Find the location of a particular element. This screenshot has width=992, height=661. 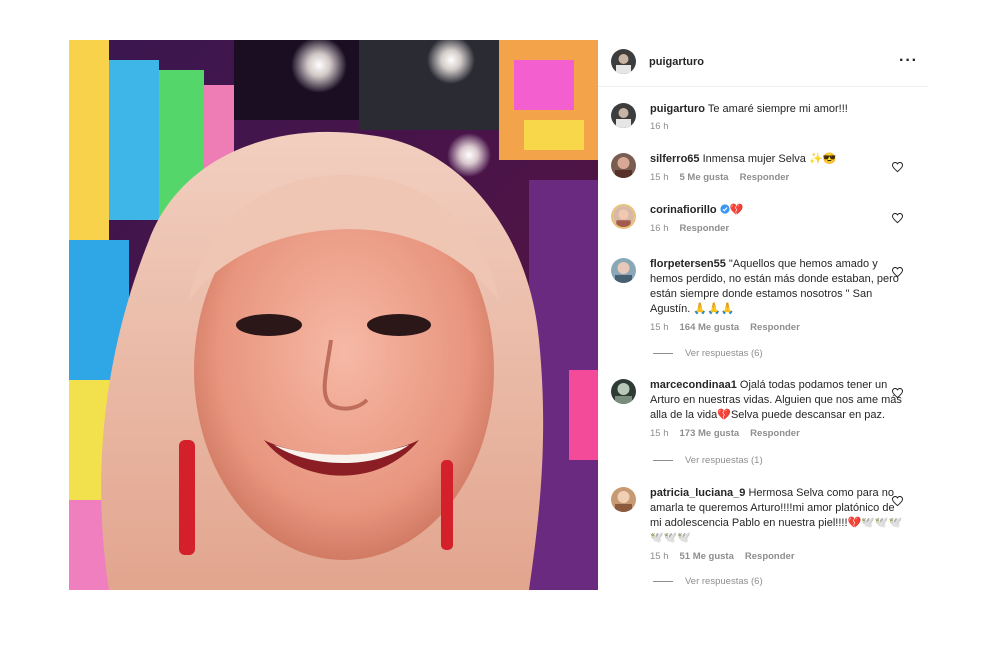

comment-likes: 164 Me gusta is located at coordinates (710, 327).